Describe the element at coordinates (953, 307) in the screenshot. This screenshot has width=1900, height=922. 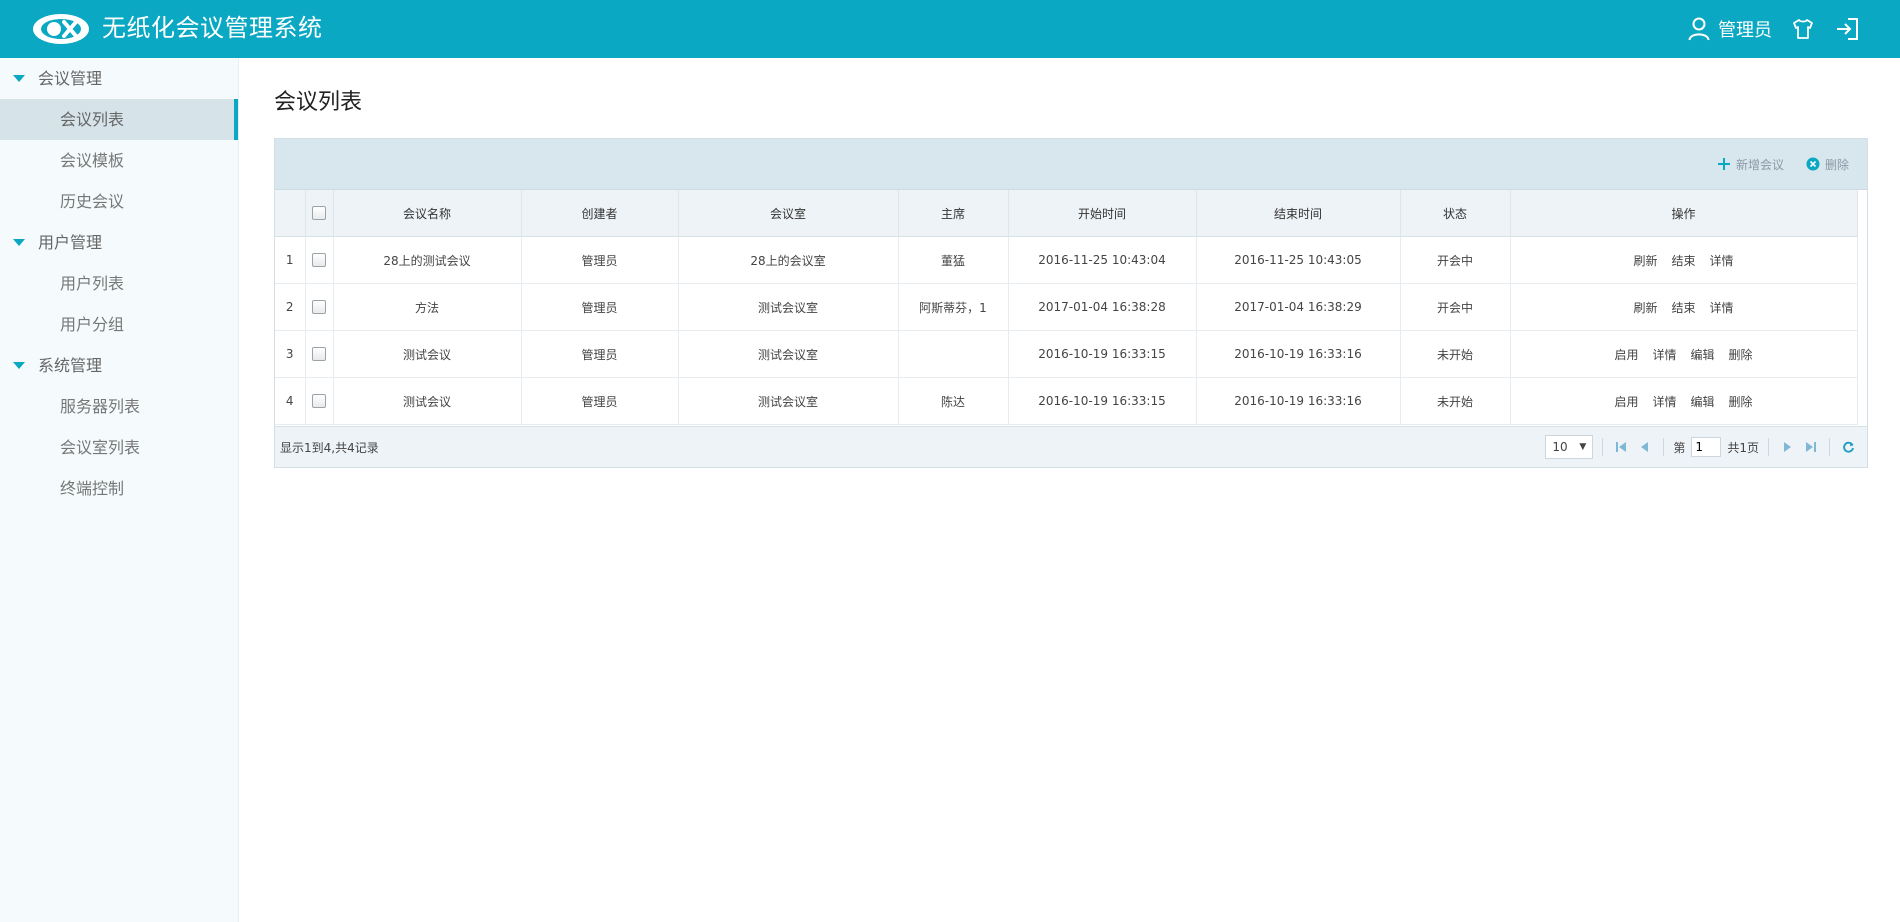
I see `cell-chair: 阿斯蒂芬，1` at that location.